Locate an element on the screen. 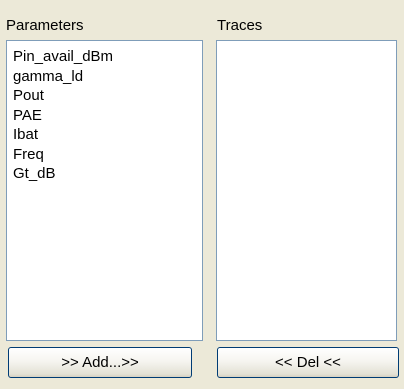  list-item-freq: Freq is located at coordinates (104, 155).